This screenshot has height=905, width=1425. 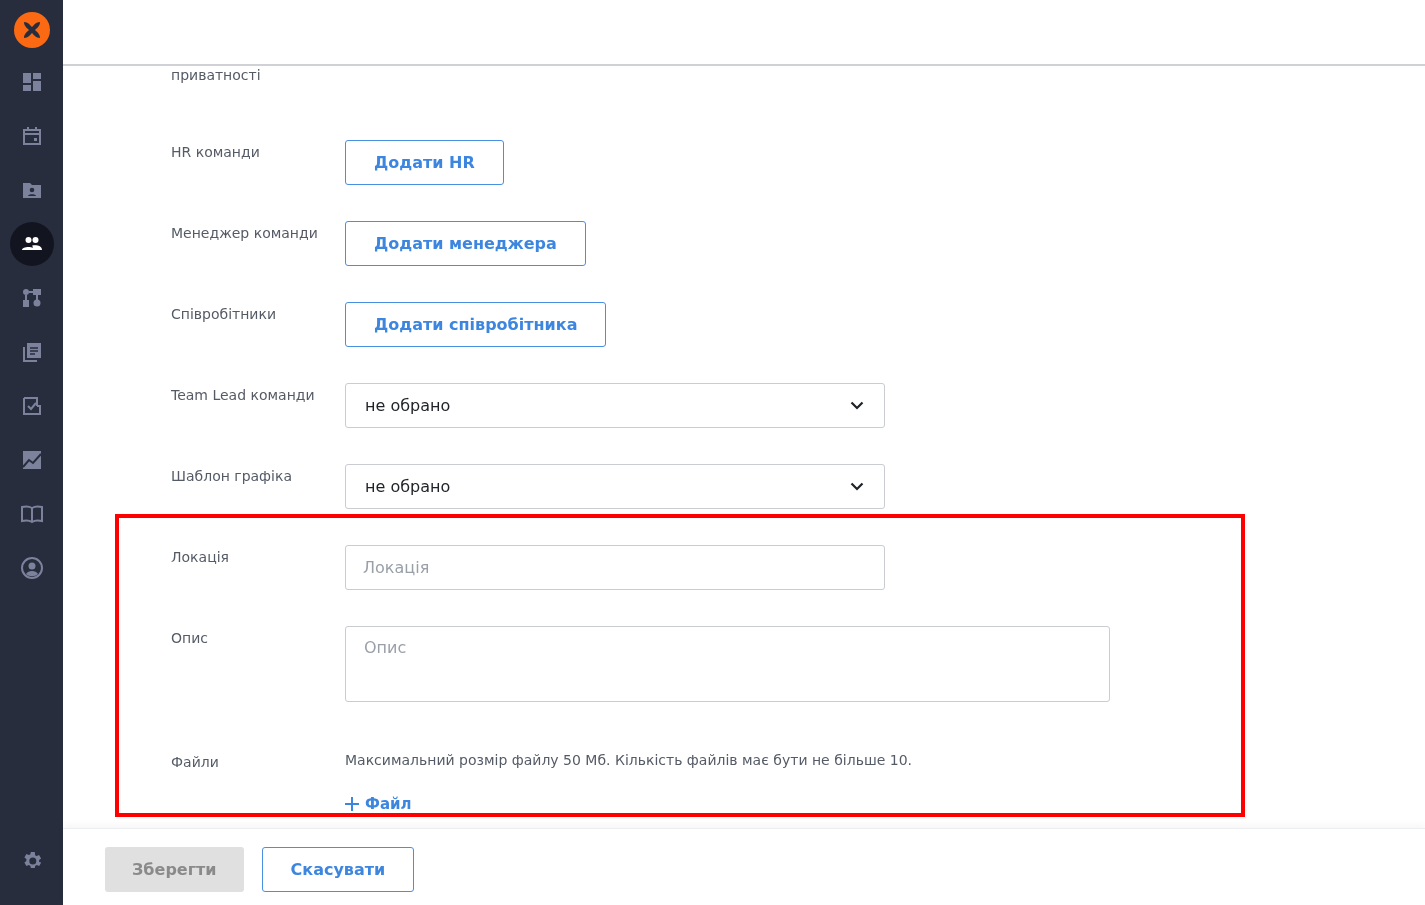 What do you see at coordinates (629, 760) in the screenshot?
I see `file-hint: Максимальний розмір файлу 50 Мб. Кількість файлів має бути не більше 10.` at bounding box center [629, 760].